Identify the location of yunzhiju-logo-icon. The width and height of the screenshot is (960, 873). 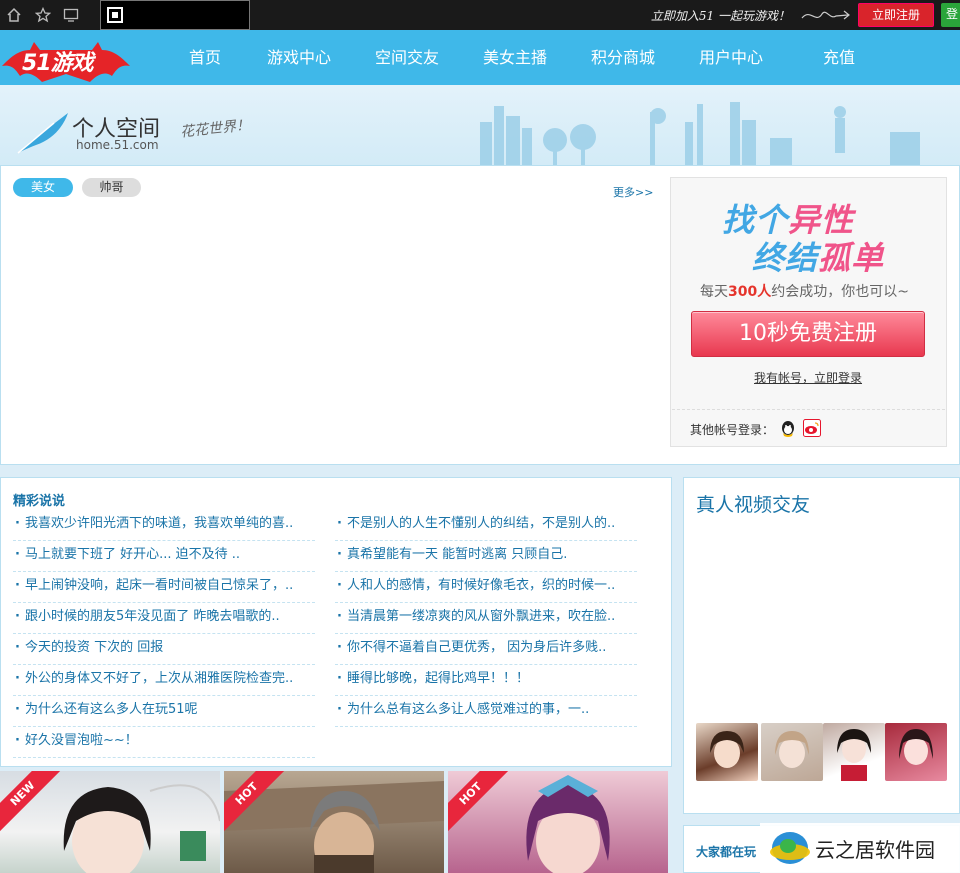
(790, 848).